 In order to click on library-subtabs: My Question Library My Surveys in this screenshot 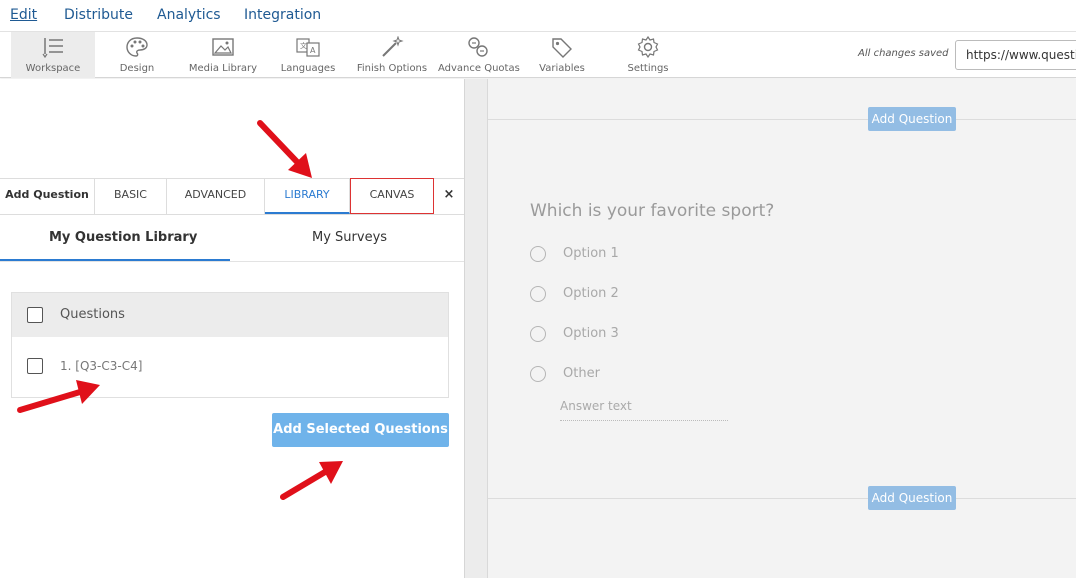, I will do `click(232, 238)`.